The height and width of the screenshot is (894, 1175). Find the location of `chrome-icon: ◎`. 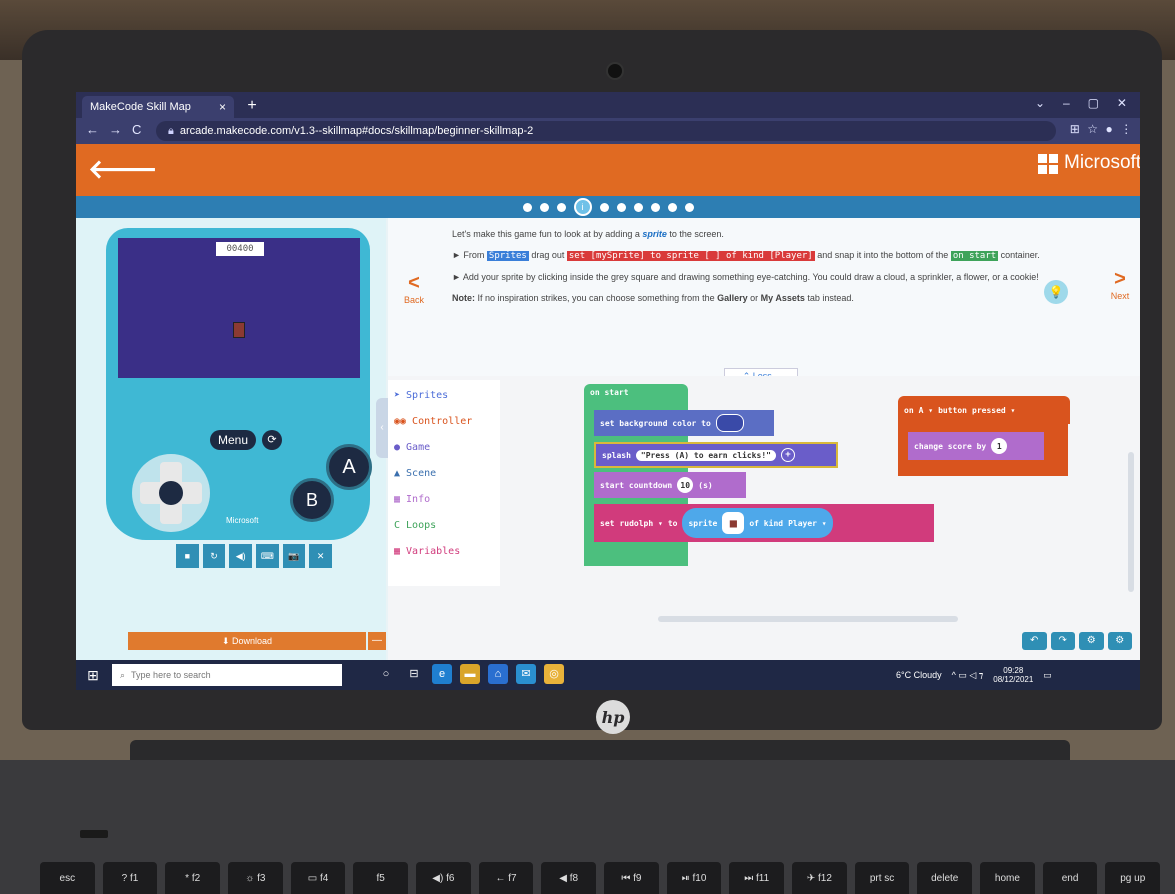

chrome-icon: ◎ is located at coordinates (554, 674).